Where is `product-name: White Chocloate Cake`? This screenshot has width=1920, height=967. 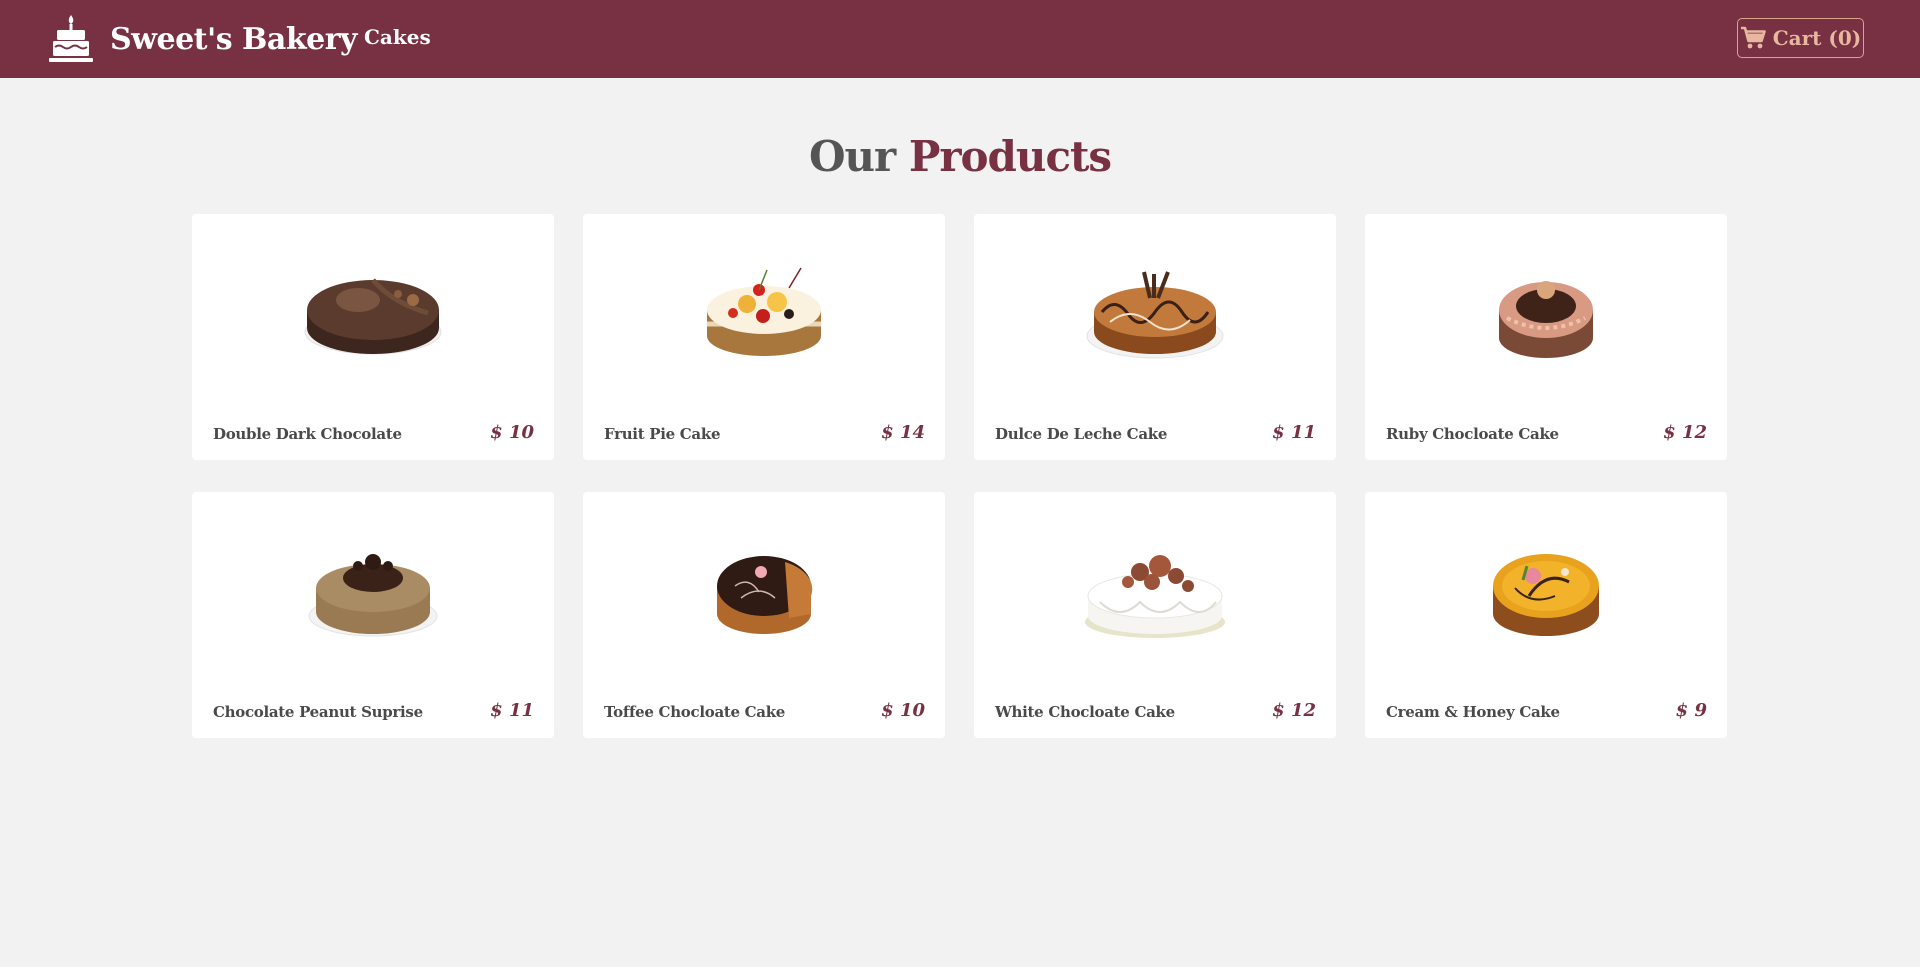
product-name: White Chocloate Cake is located at coordinates (1085, 712).